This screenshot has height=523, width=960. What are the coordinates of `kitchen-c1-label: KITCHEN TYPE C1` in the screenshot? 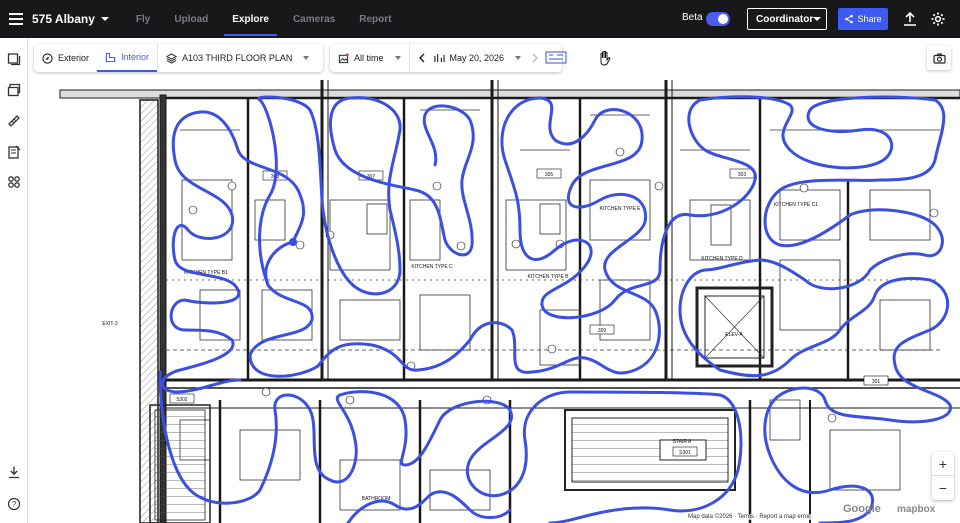 It's located at (796, 205).